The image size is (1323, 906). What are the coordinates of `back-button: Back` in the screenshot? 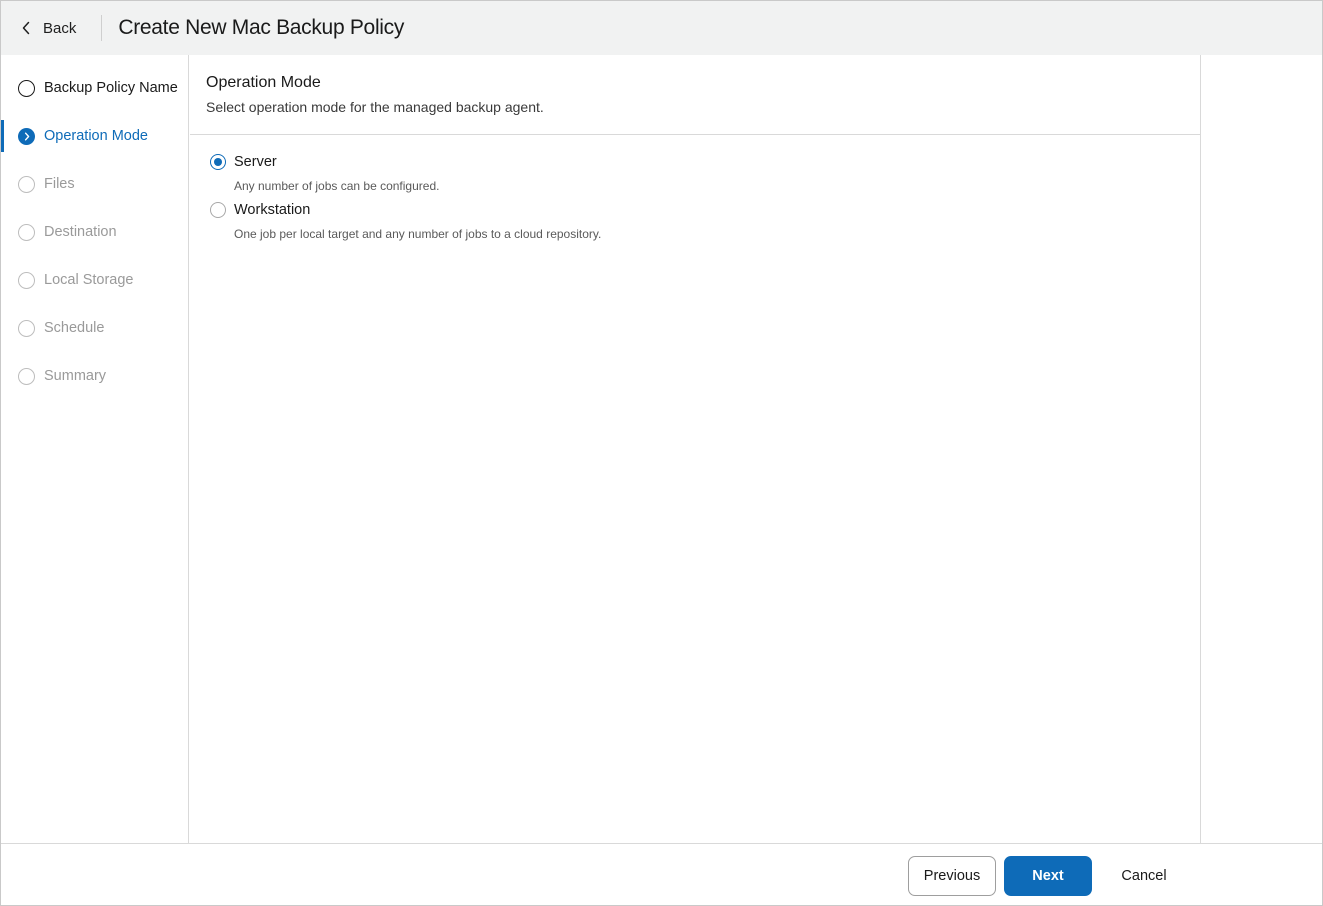 It's located at (51, 28).